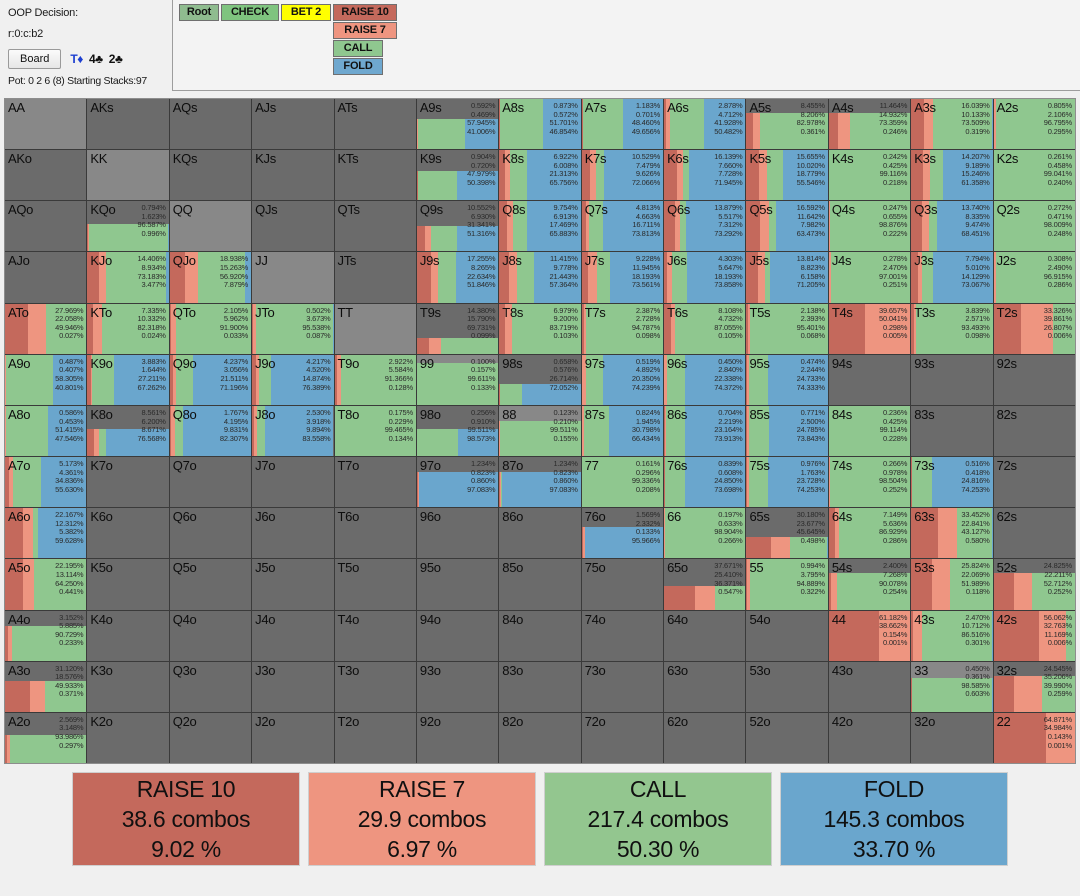  What do you see at coordinates (375, 482) in the screenshot?
I see `hand-cell-T7o: T7o` at bounding box center [375, 482].